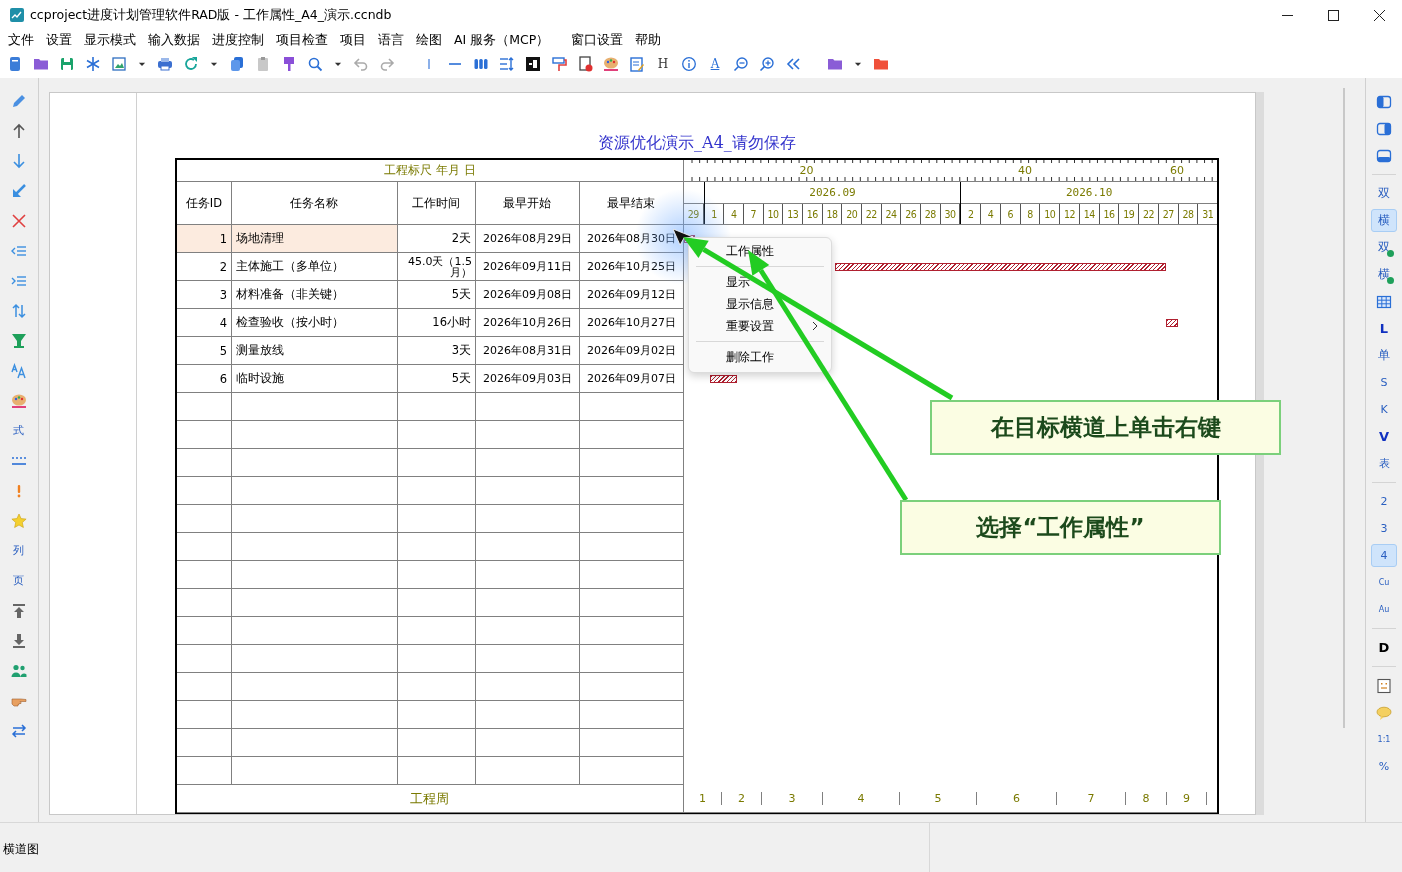 This screenshot has width=1402, height=872. Describe the element at coordinates (93, 64) in the screenshot. I see `asterisk-icon` at that location.